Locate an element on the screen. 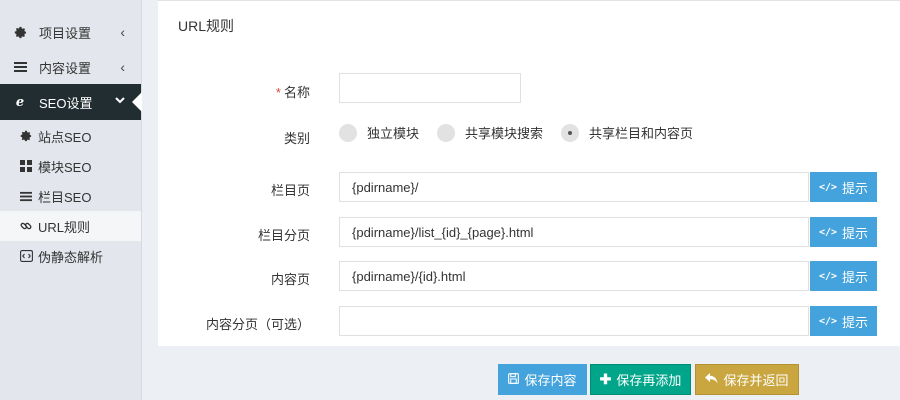 This screenshot has width=900, height=400. plus-icon: ✚ is located at coordinates (605, 379).